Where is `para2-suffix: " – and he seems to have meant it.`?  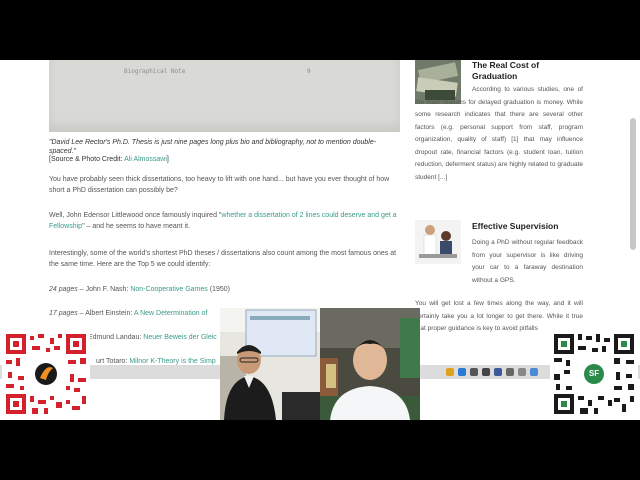
para2-suffix: " – and he seems to have meant it. is located at coordinates (136, 226).